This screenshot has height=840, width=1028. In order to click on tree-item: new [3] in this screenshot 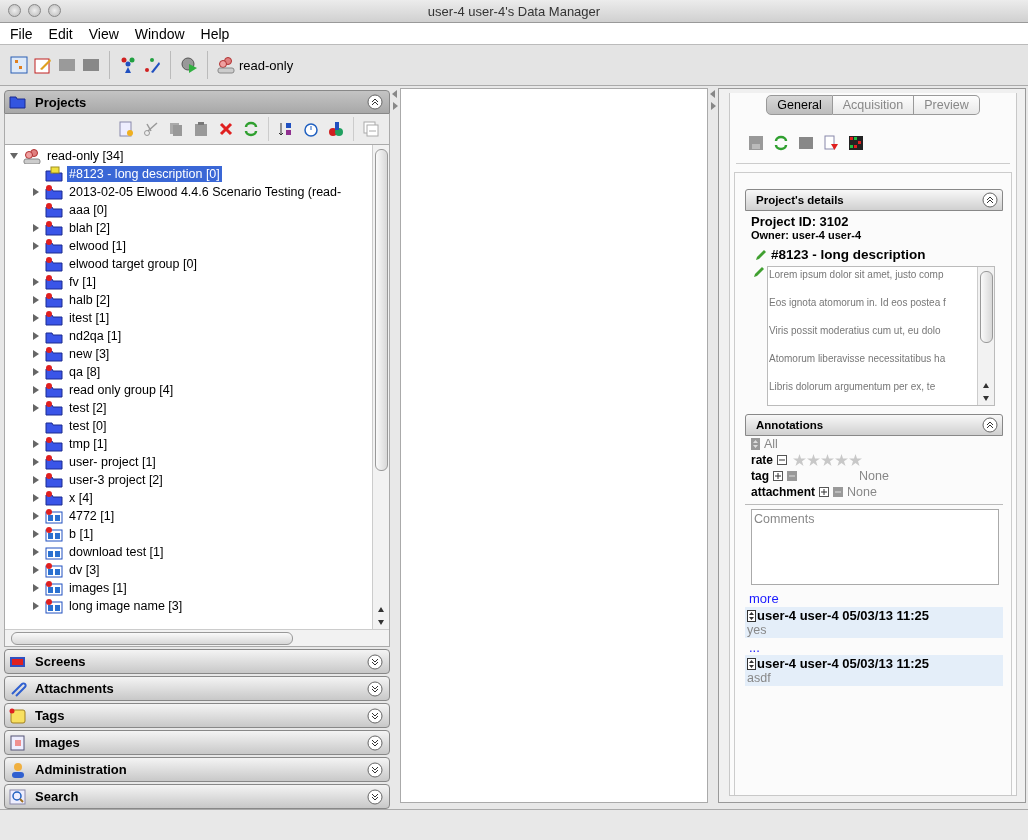, I will do `click(89, 354)`.